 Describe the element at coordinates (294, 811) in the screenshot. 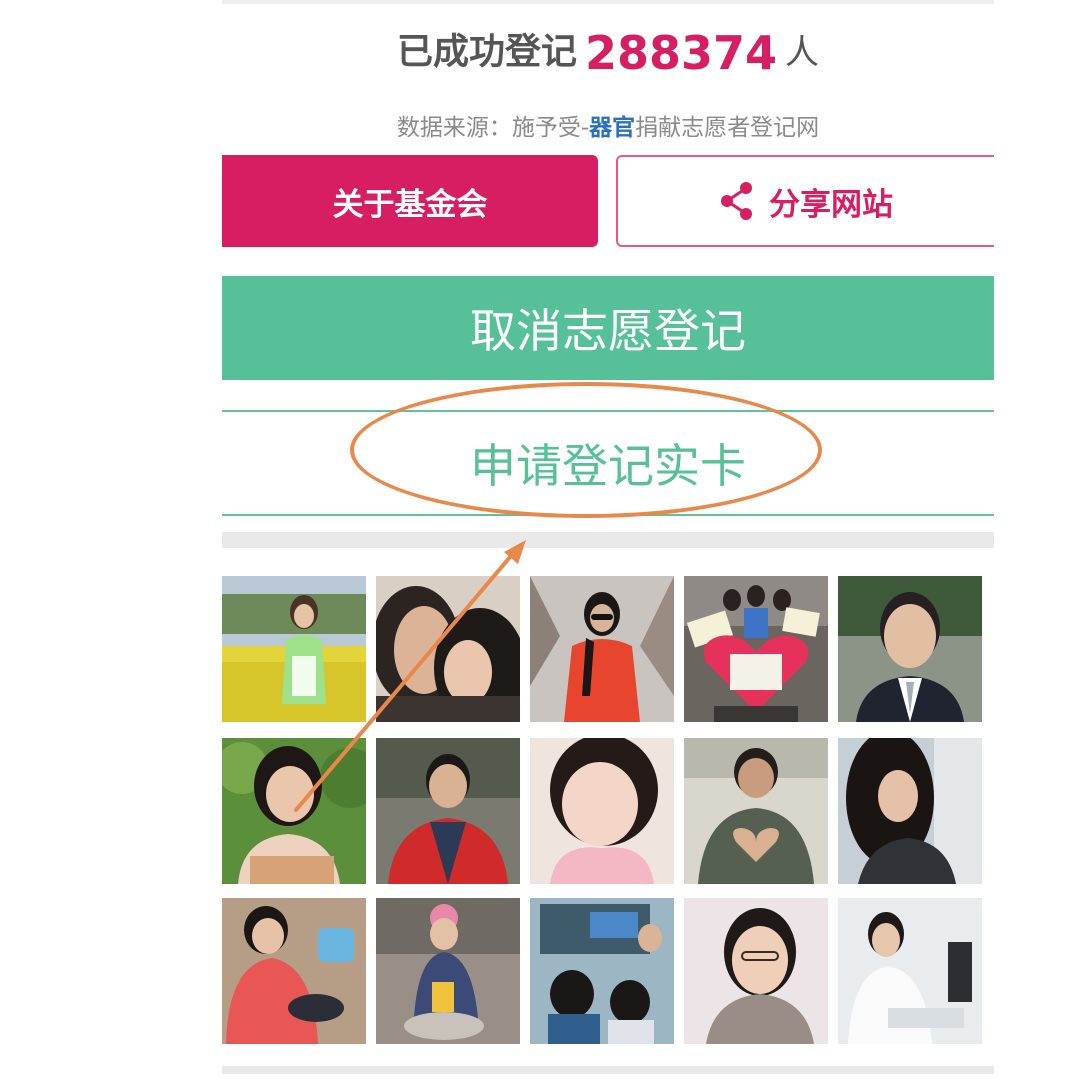

I see `photo-woman-short-hair-garden` at that location.